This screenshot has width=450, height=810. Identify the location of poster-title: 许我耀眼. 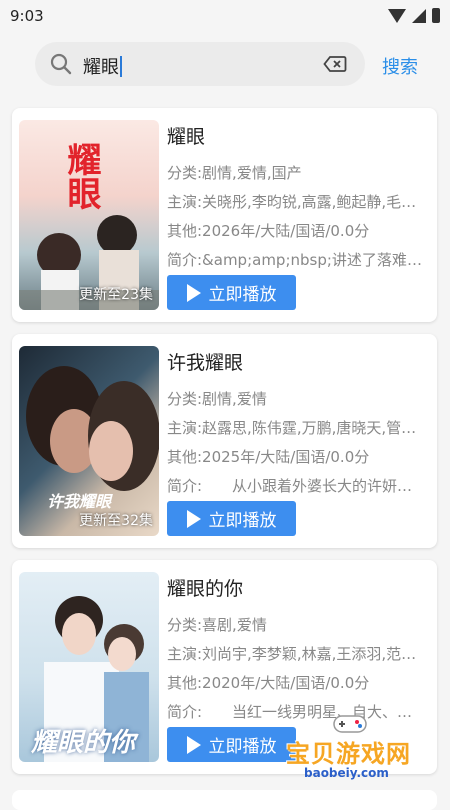
(79, 501).